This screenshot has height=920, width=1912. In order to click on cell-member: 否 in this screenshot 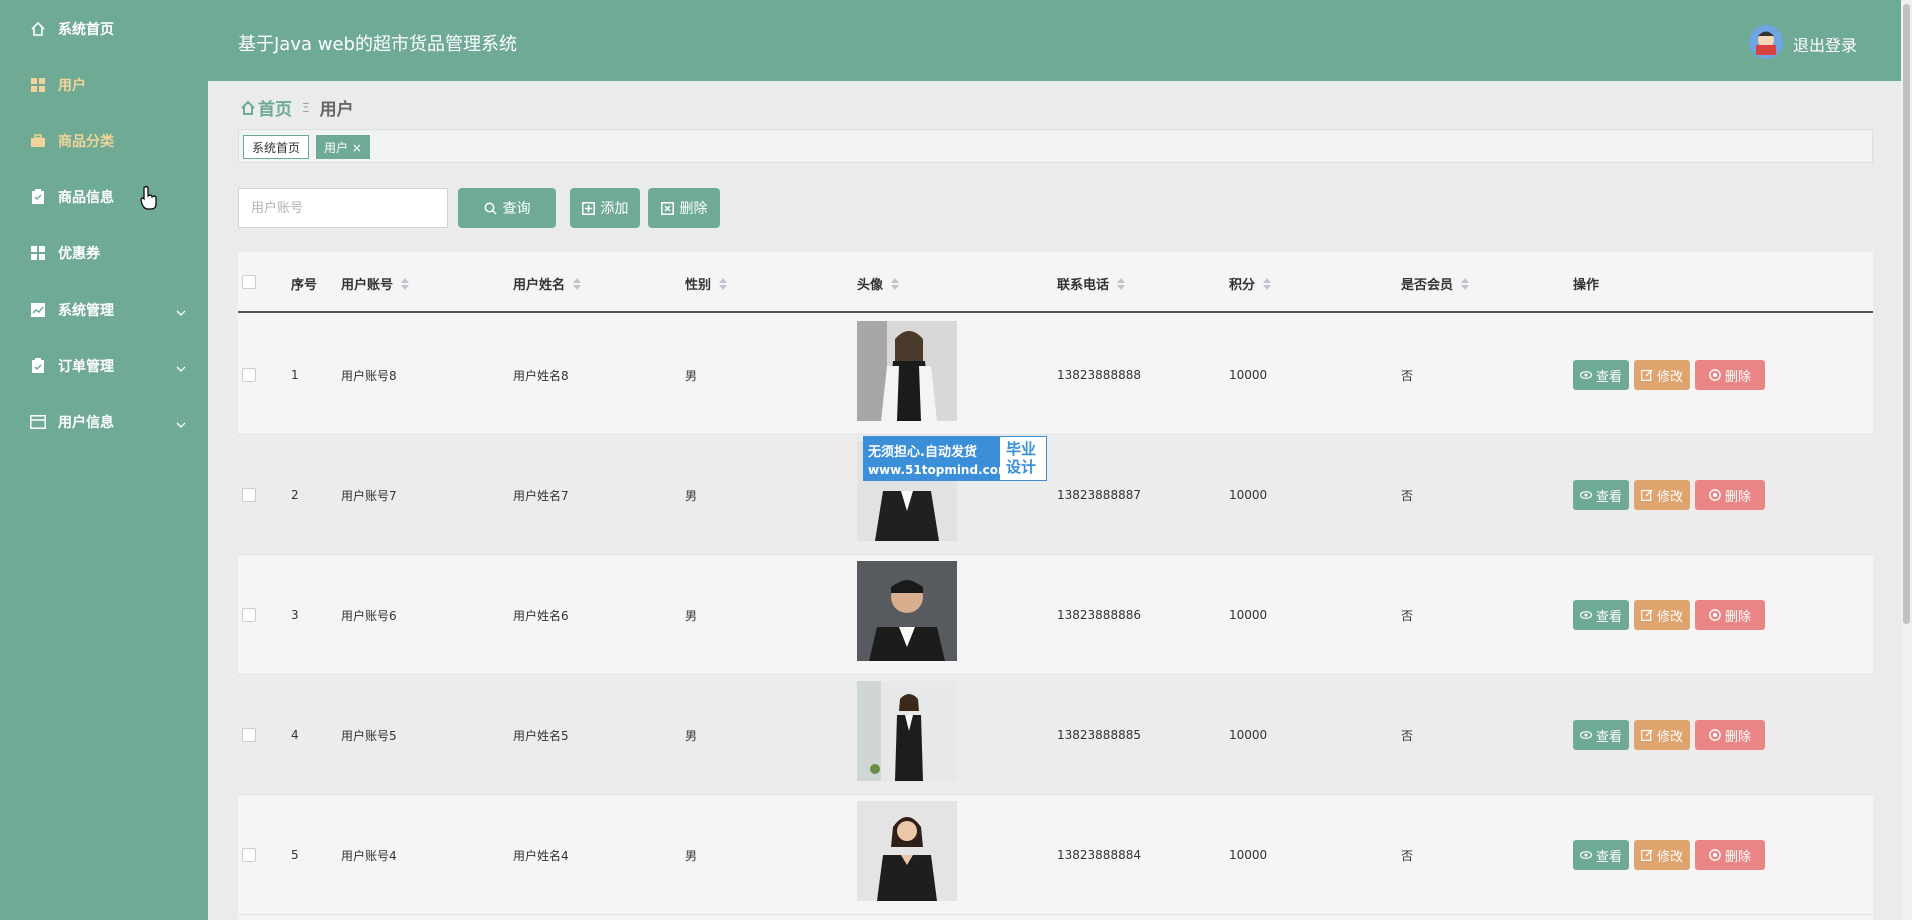, I will do `click(1407, 735)`.